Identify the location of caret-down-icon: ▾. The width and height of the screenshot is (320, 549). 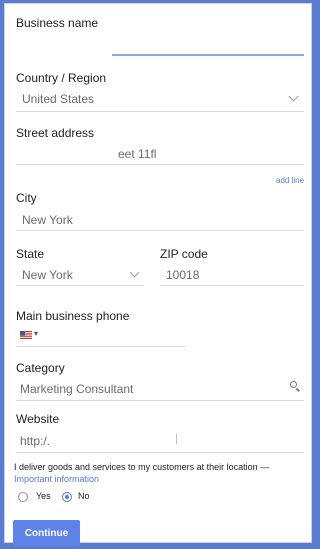
(36, 333).